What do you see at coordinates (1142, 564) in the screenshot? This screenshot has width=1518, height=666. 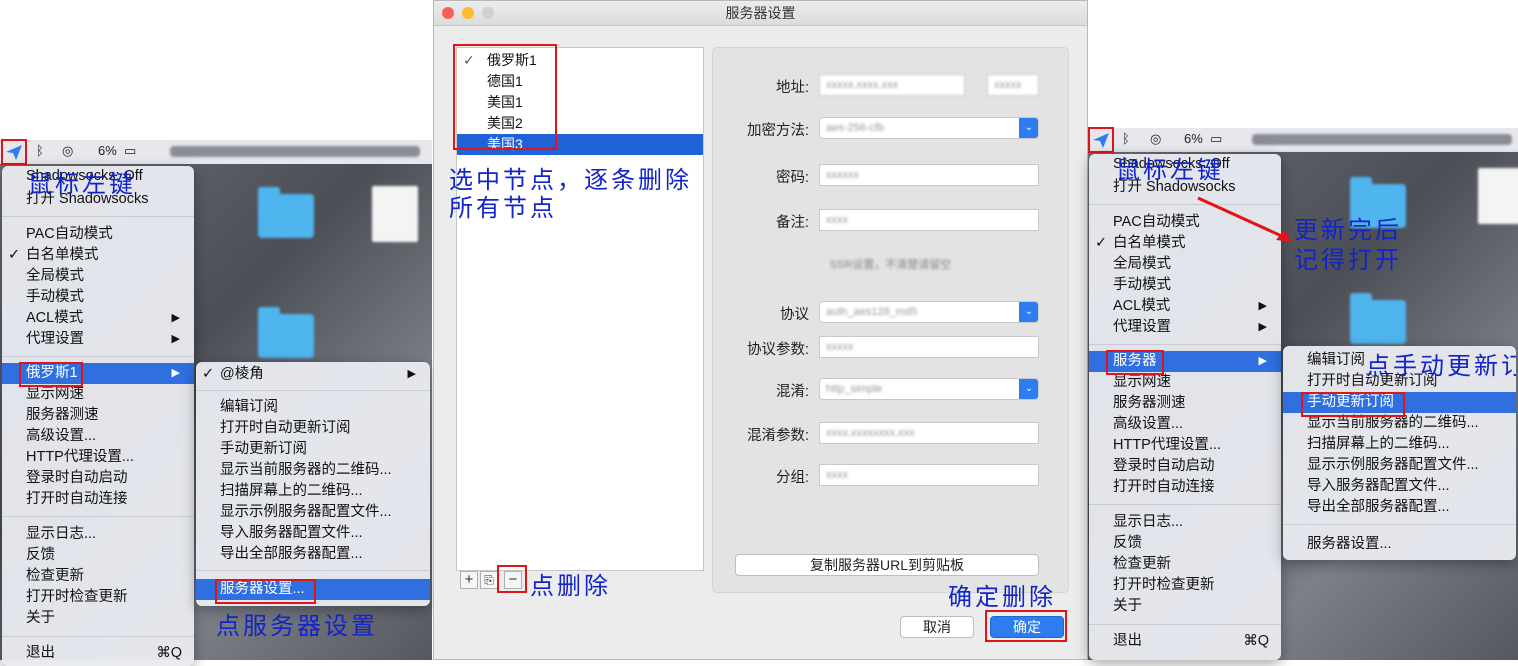 I see `menu-item-label: 检查更新` at bounding box center [1142, 564].